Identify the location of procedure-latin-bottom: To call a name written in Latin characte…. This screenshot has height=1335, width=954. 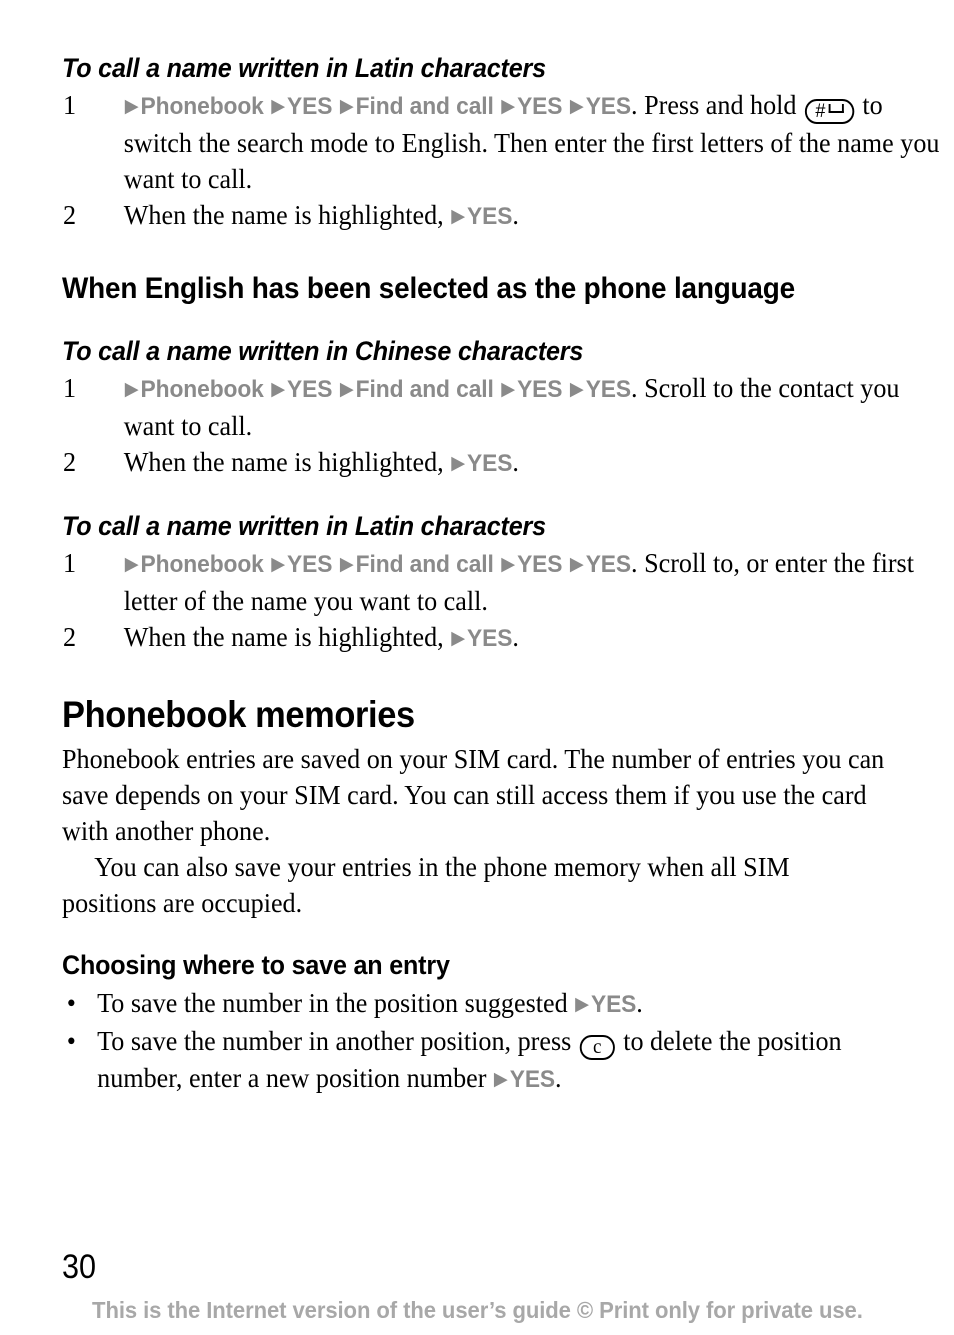
(488, 583).